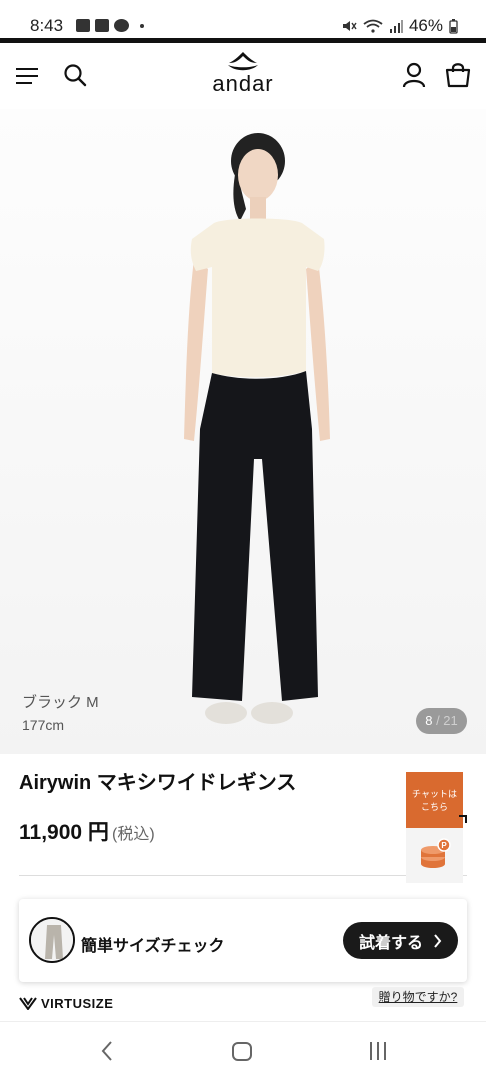  I want to click on tax-note: (税込), so click(133, 834).